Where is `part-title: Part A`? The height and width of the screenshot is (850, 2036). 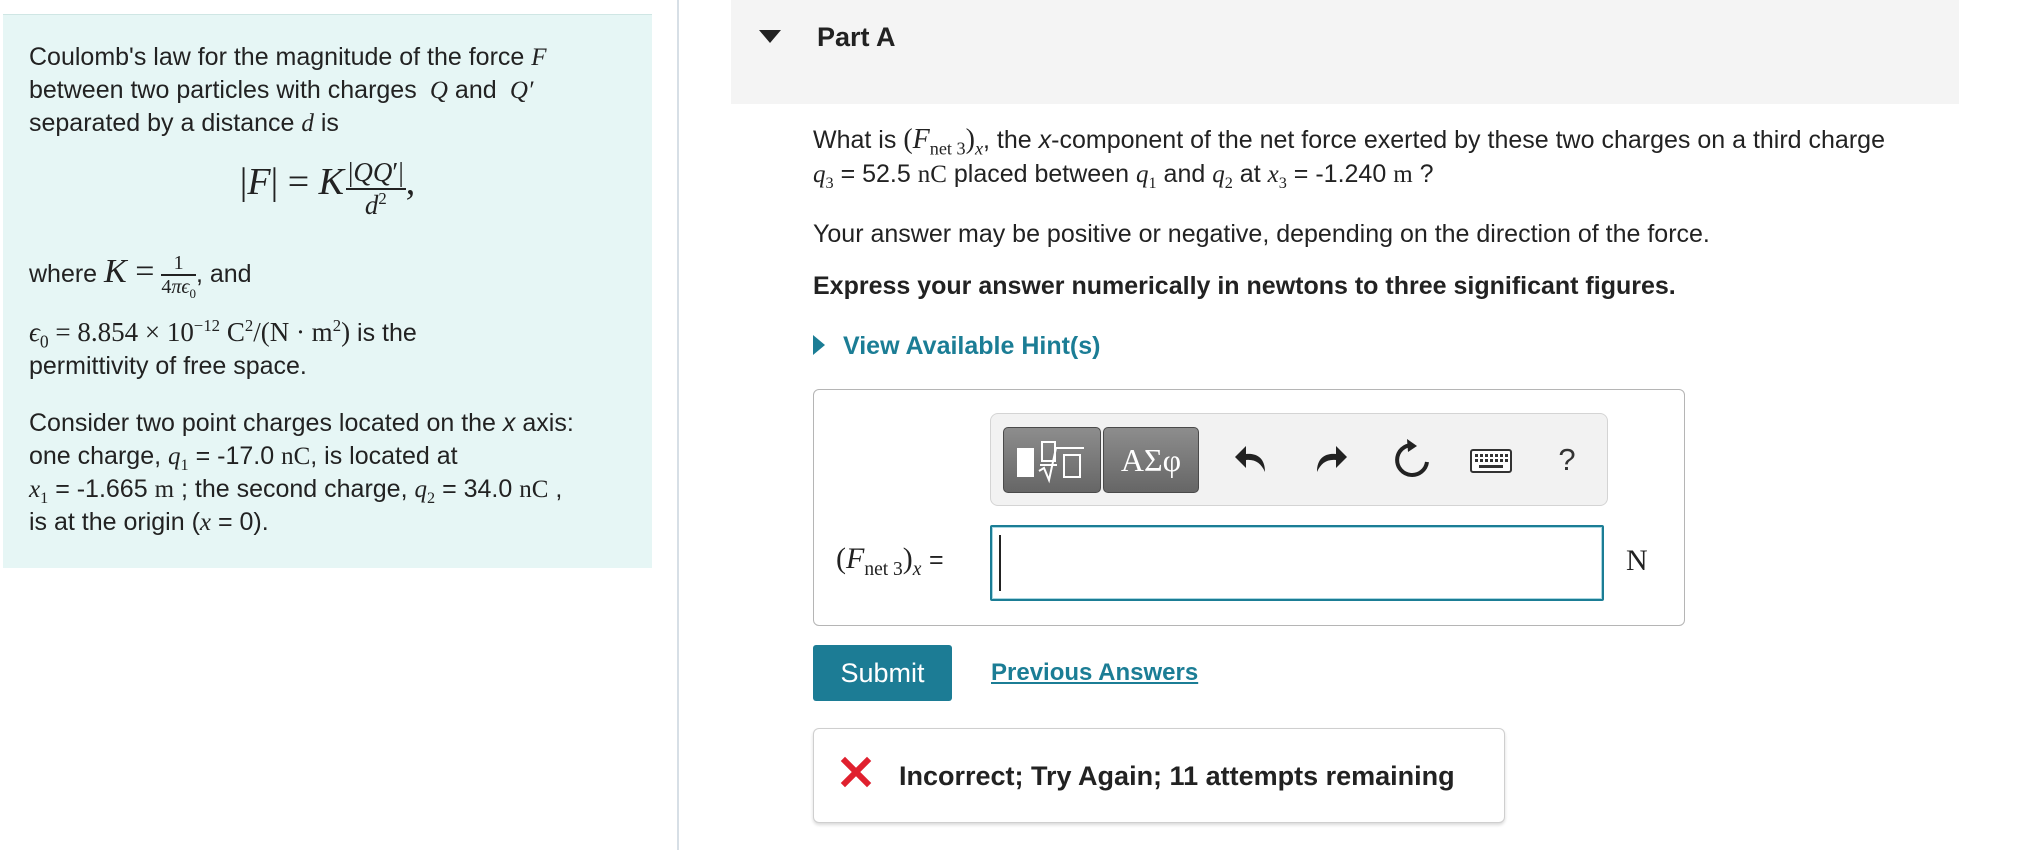 part-title: Part A is located at coordinates (856, 37).